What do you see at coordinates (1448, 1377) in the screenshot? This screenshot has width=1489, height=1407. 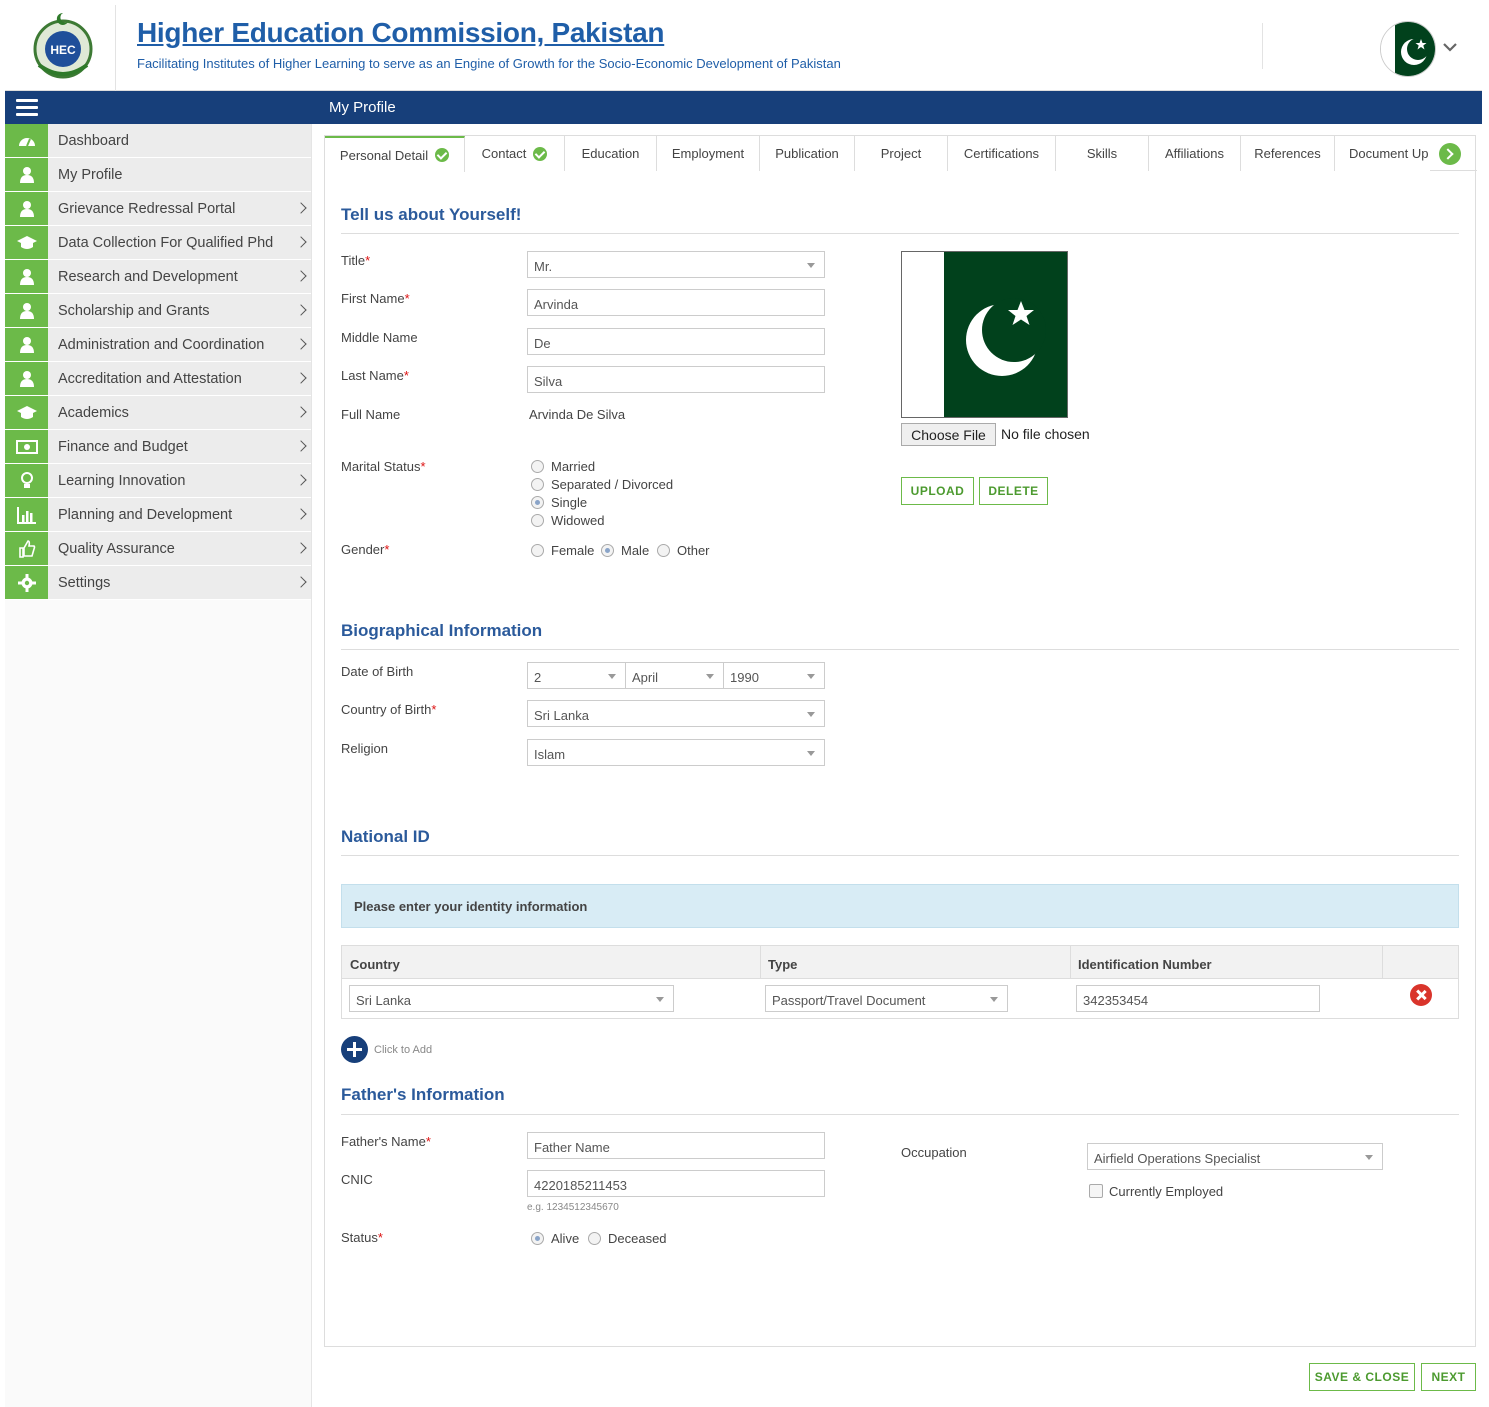 I see `next-button: NEXT` at bounding box center [1448, 1377].